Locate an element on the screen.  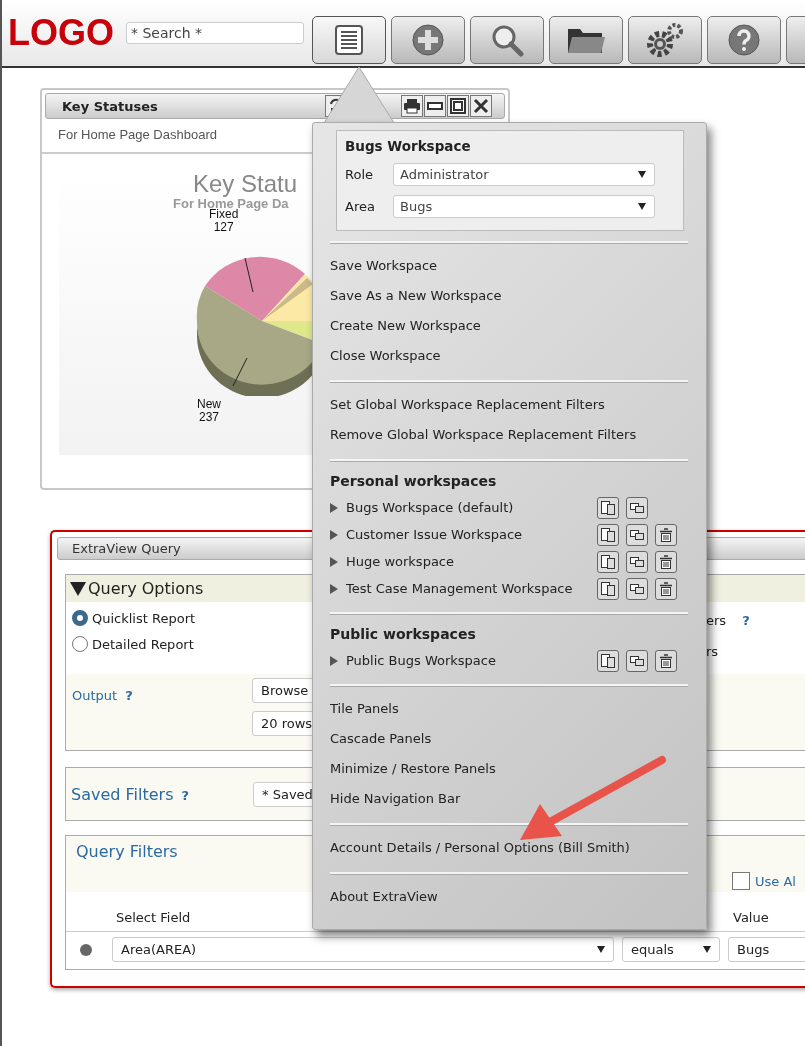
column-header: Value is located at coordinates (751, 917).